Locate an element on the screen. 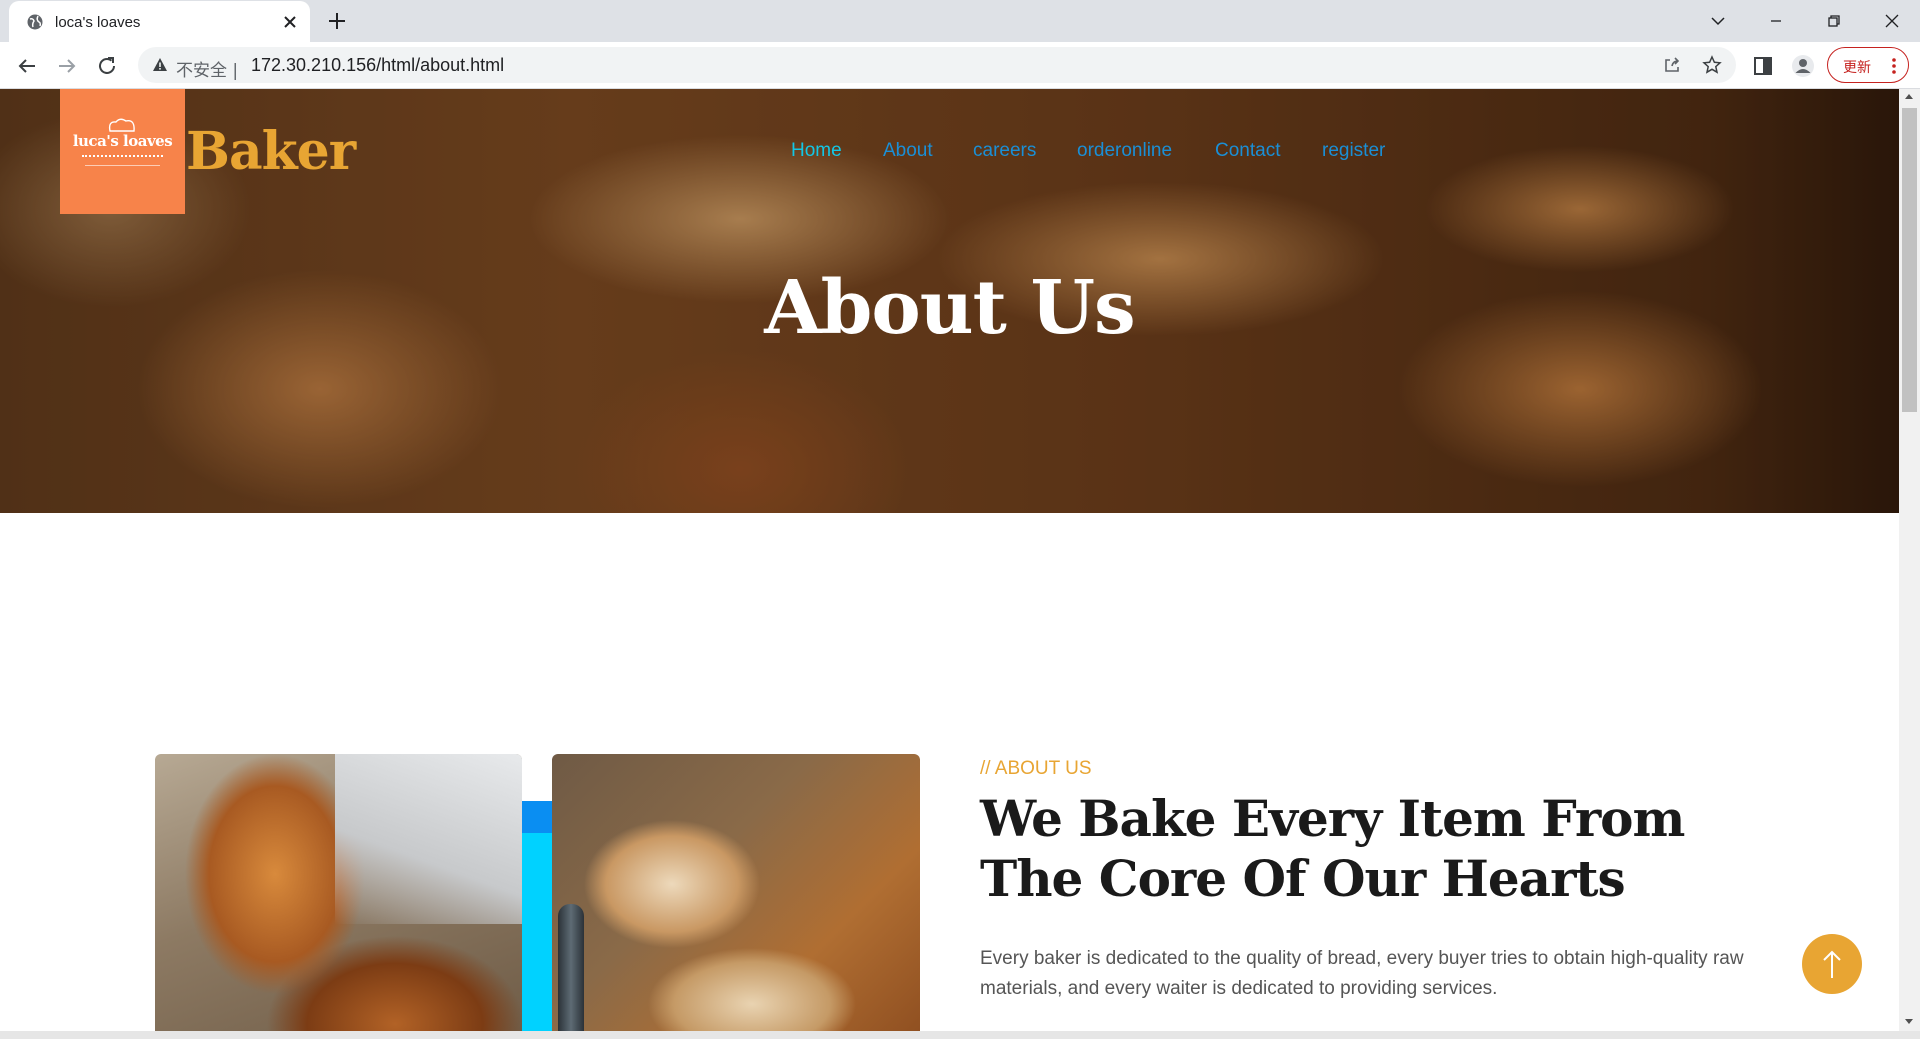  scroll-up-arrow is located at coordinates (1909, 96).